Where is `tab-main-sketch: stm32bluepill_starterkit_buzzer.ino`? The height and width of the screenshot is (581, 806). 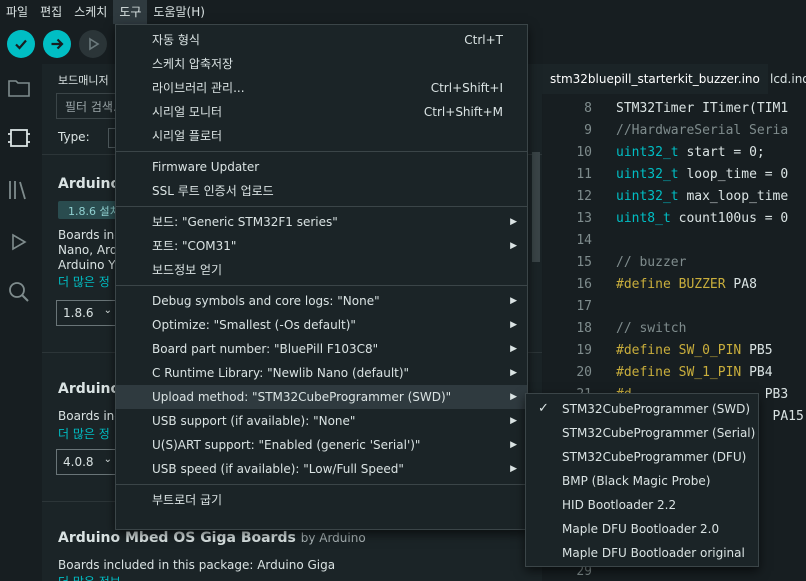
tab-main-sketch: stm32bluepill_starterkit_buzzer.ino is located at coordinates (655, 79).